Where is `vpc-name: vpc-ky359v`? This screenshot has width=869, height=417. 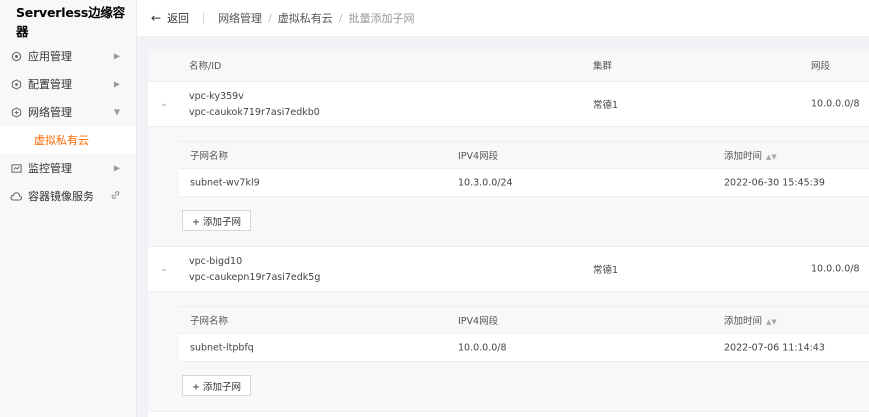
vpc-name: vpc-ky359v is located at coordinates (216, 96).